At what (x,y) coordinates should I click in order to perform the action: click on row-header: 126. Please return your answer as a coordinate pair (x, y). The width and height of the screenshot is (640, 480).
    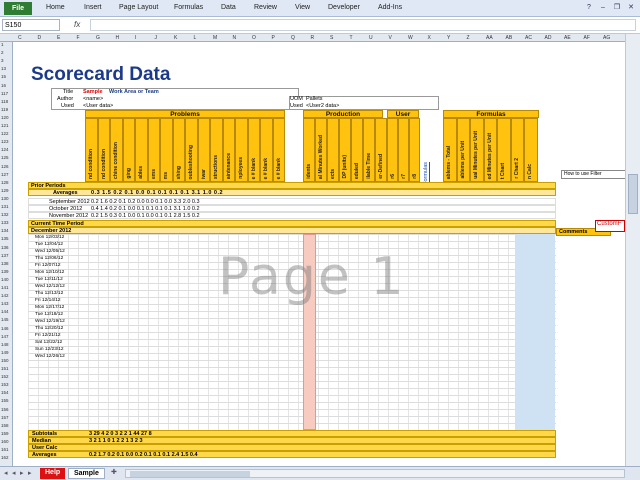
    Looking at the image, I should click on (5, 166).